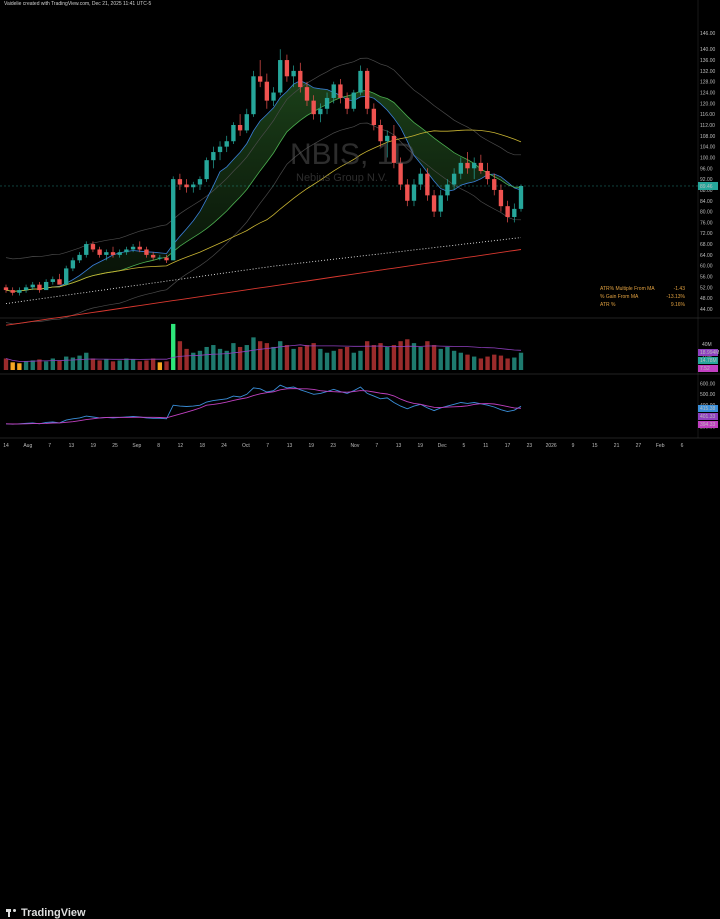 Image resolution: width=720 pixels, height=919 pixels. I want to click on time-tick-label: Sep, so click(136, 446).